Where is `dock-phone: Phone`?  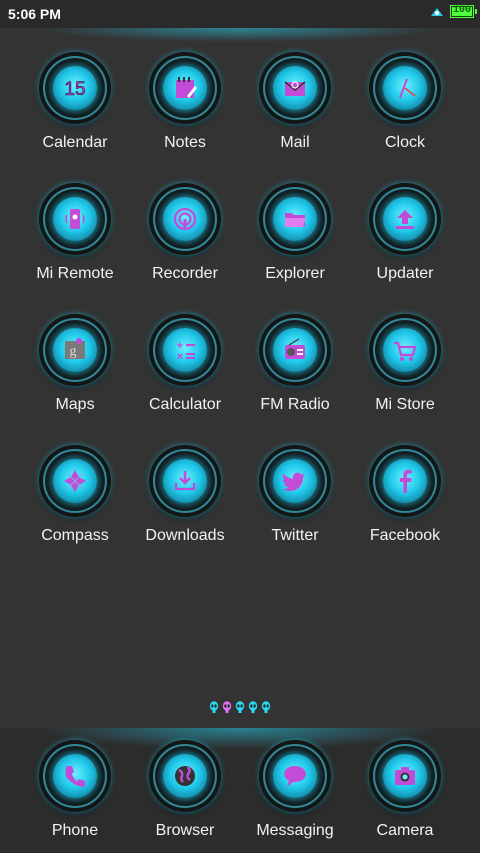
dock-phone: Phone is located at coordinates (75, 790).